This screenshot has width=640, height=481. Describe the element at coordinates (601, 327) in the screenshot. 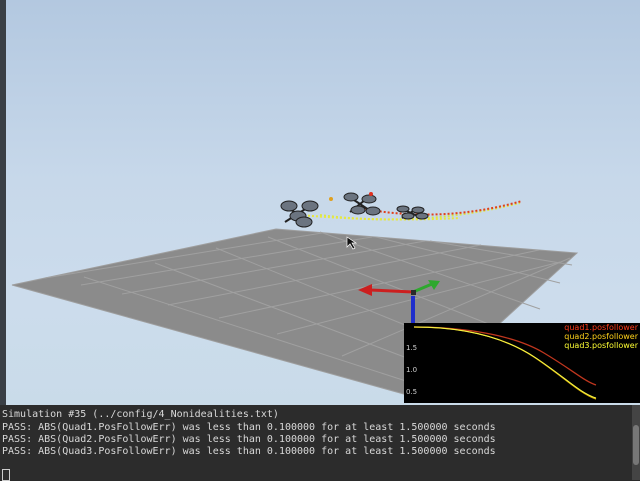

I see `legend-quad1: quad1.posfollower` at that location.